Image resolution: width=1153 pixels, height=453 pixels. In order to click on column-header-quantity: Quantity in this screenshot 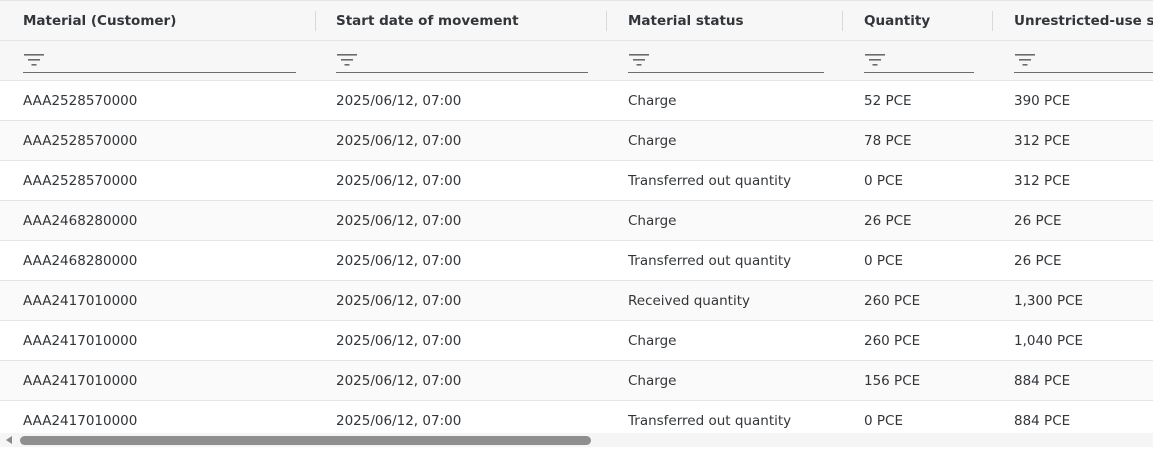, I will do `click(924, 21)`.